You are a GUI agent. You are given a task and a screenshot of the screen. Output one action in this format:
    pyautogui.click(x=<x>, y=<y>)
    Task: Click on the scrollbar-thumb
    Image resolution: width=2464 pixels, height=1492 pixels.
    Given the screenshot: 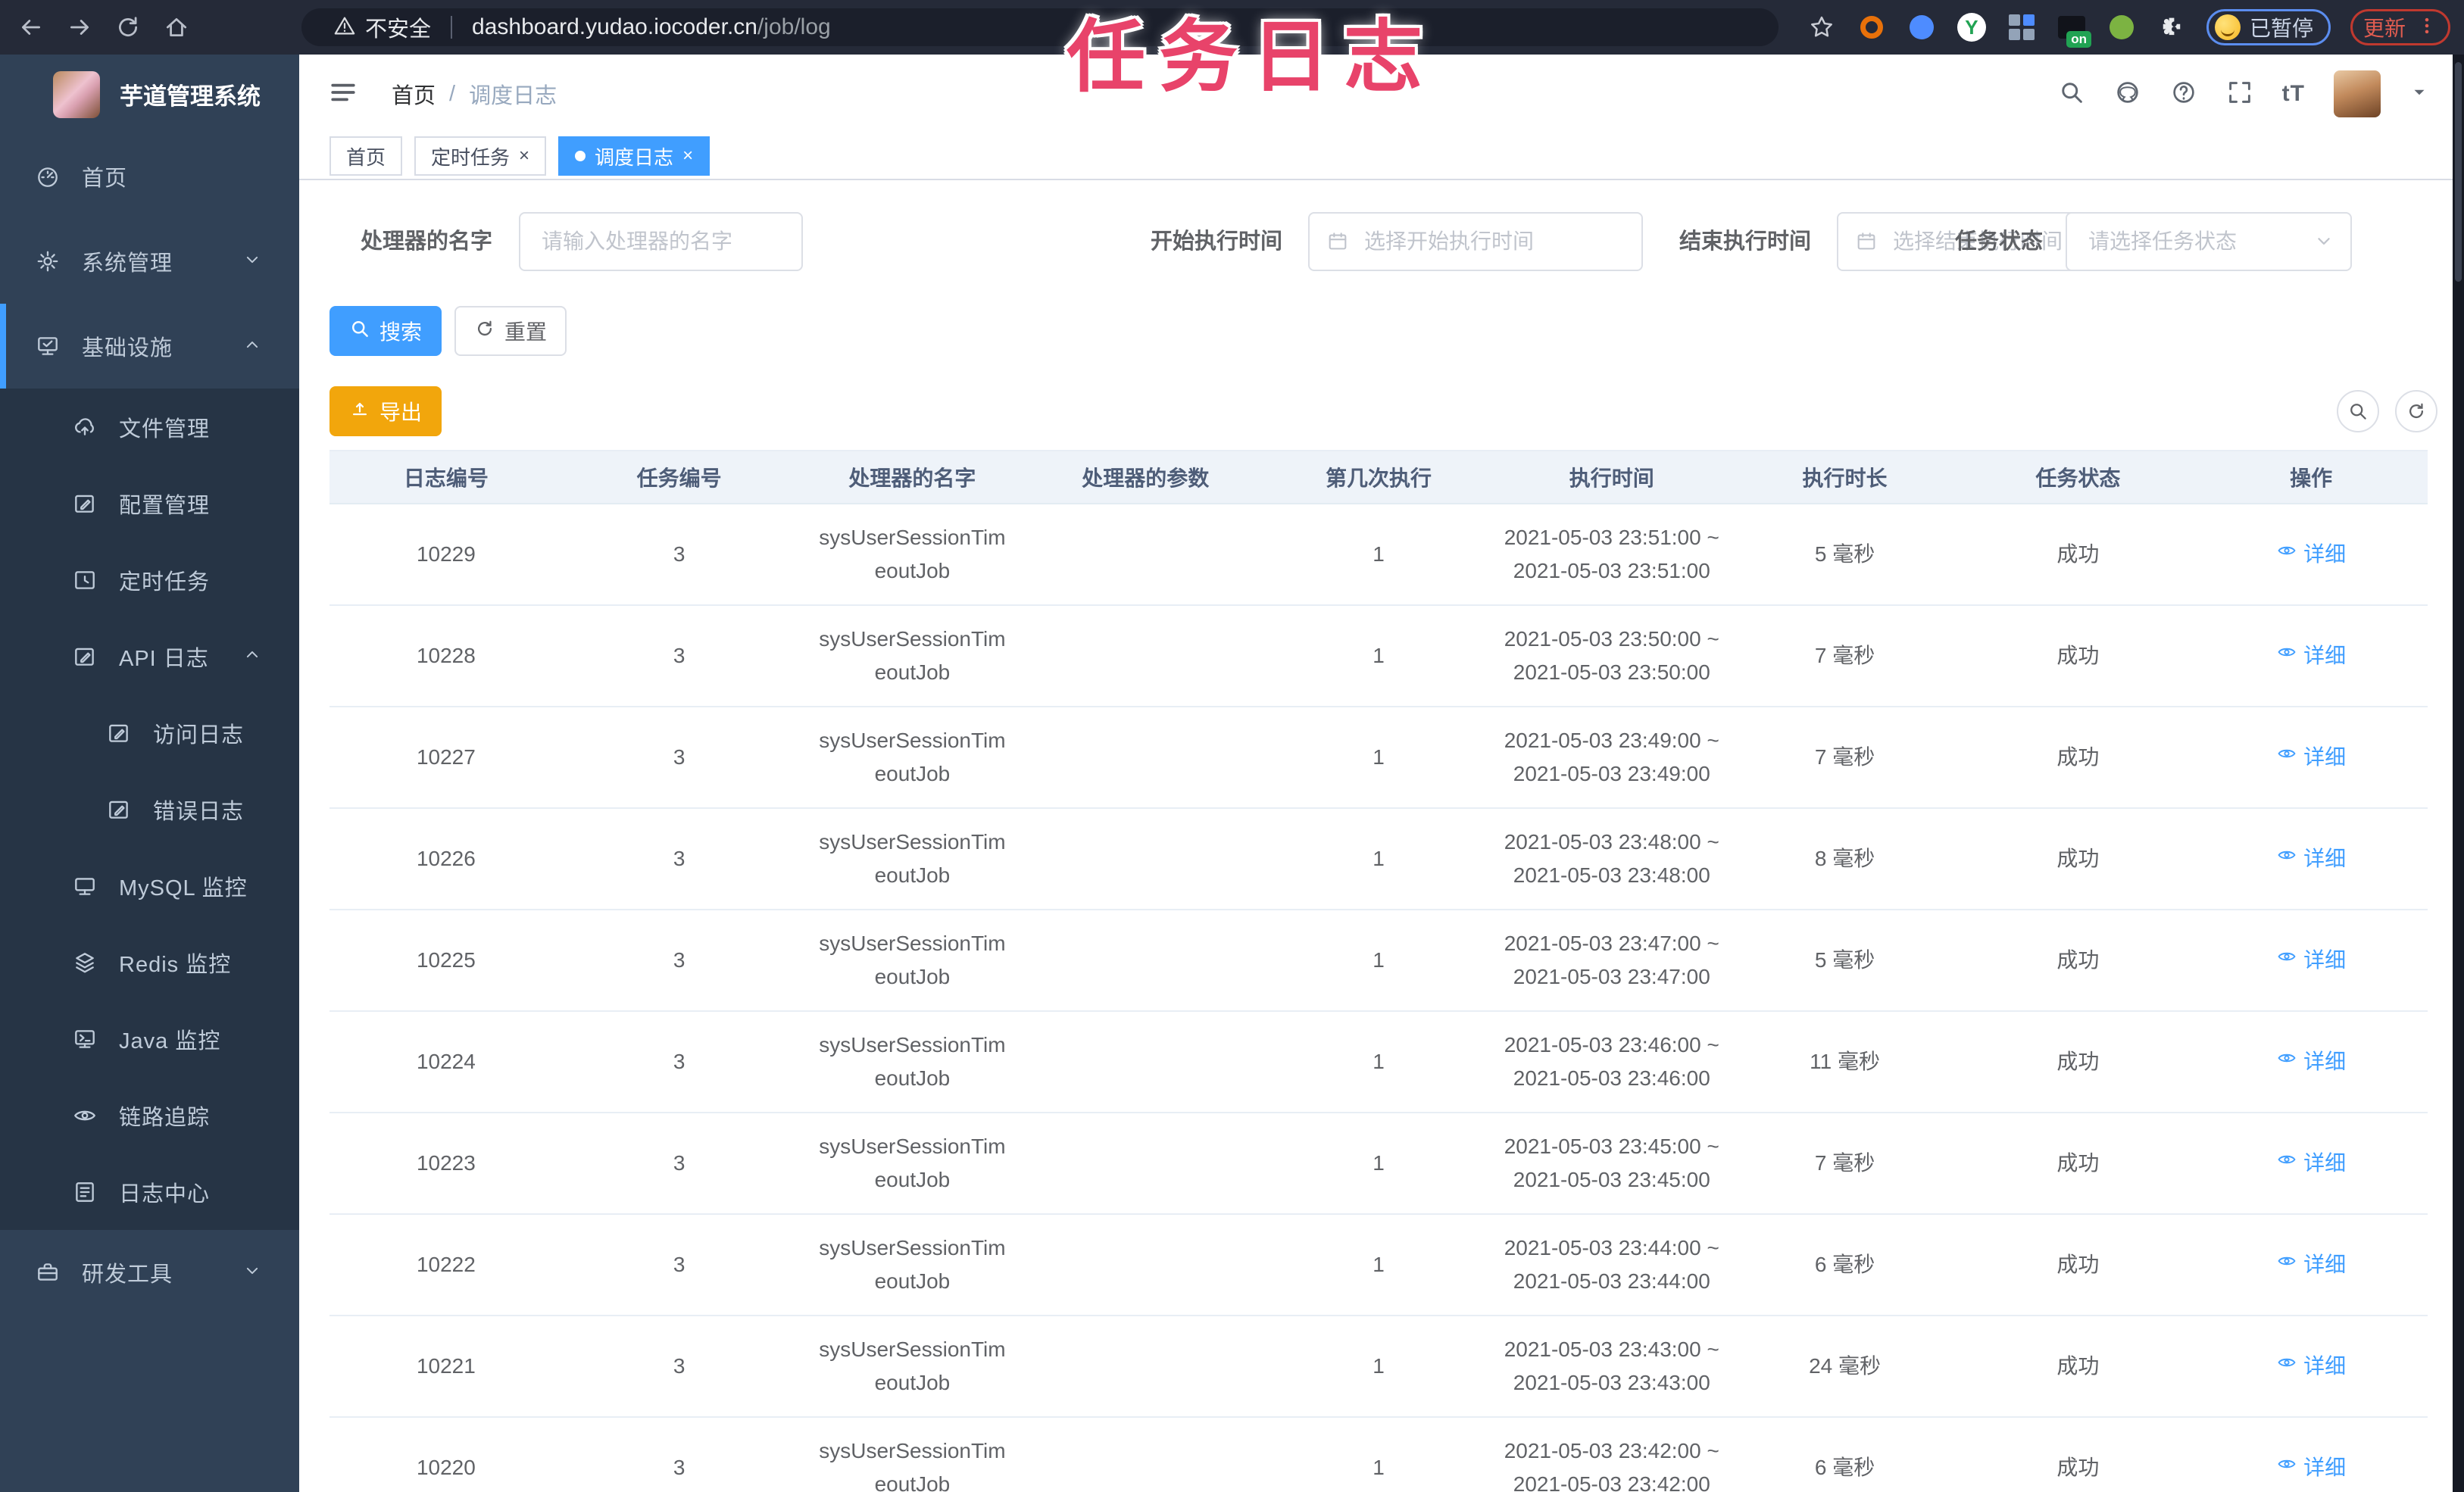 What is the action you would take?
    pyautogui.click(x=2458, y=172)
    